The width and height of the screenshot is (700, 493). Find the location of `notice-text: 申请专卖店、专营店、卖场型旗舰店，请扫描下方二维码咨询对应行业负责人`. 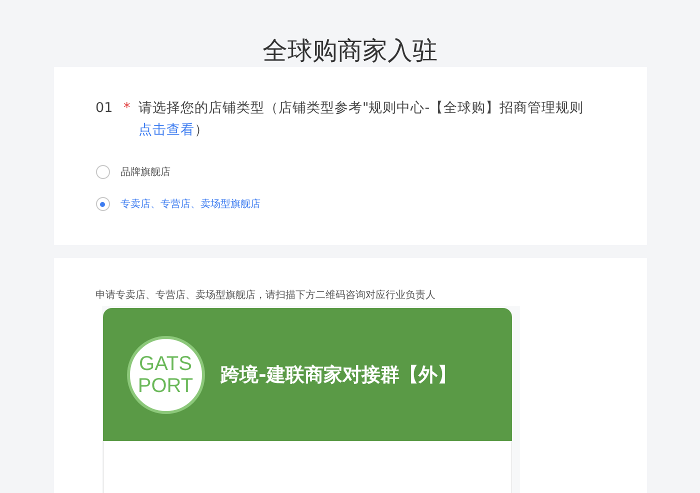

notice-text: 申请专卖店、专营店、卖场型旗舰店，请扫描下方二维码咨询对应行业负责人 is located at coordinates (266, 295).